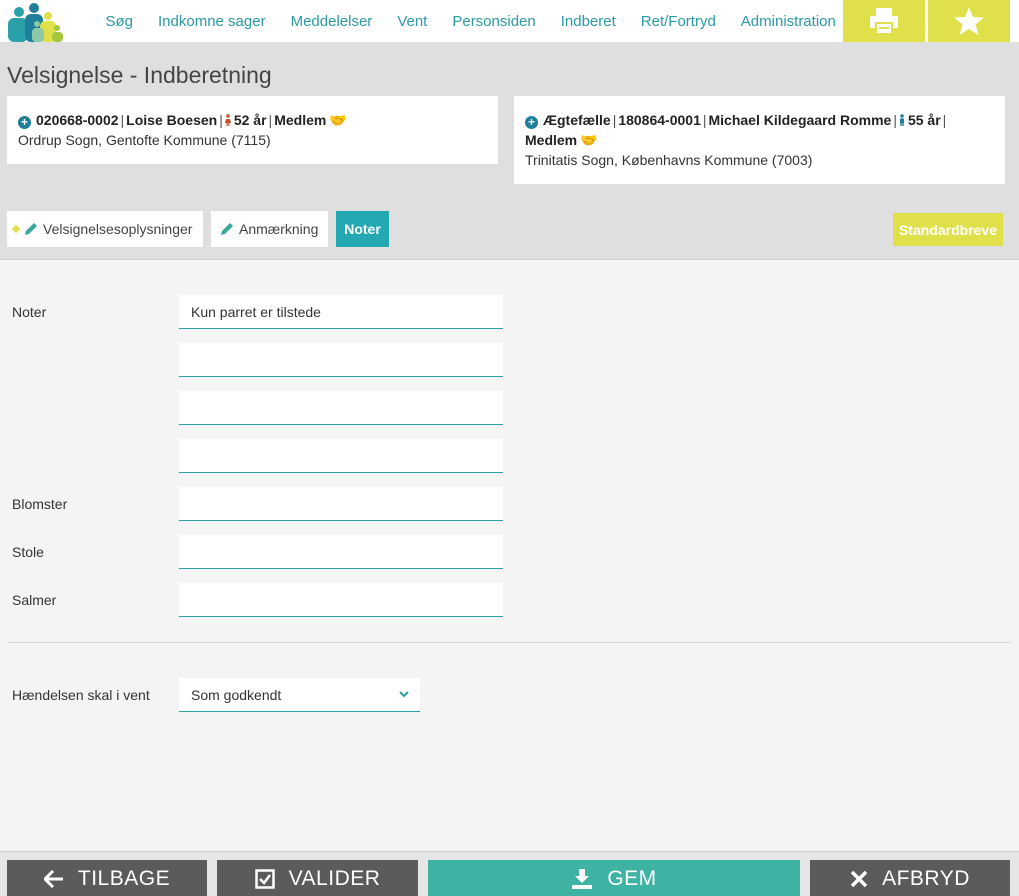  What do you see at coordinates (250, 120) in the screenshot?
I see `person-age: 52 år` at bounding box center [250, 120].